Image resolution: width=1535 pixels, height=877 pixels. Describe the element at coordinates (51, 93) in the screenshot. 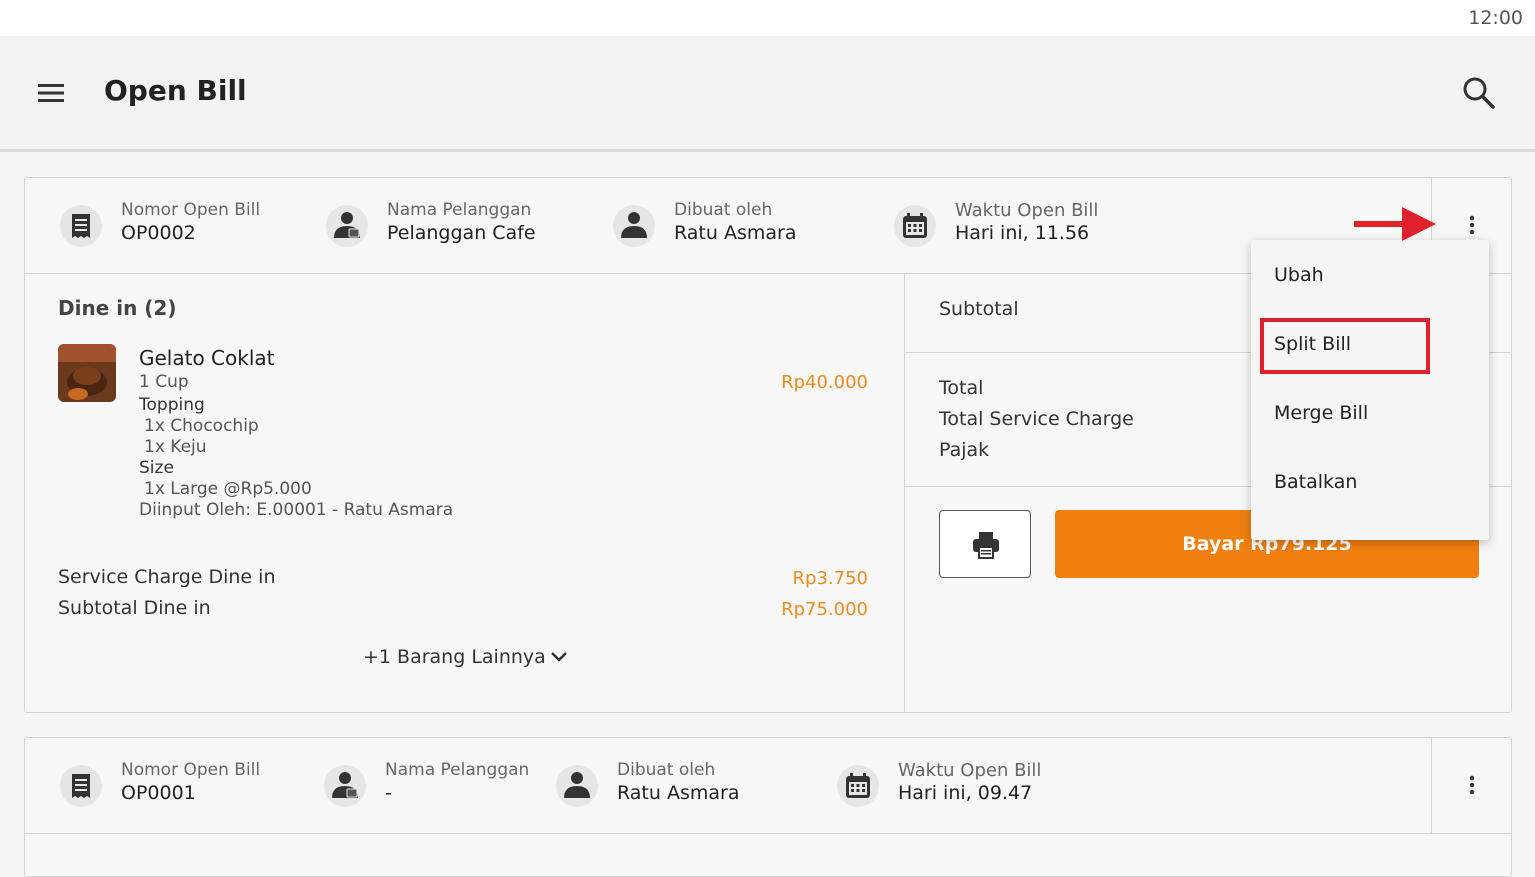

I see `menu-icon` at that location.